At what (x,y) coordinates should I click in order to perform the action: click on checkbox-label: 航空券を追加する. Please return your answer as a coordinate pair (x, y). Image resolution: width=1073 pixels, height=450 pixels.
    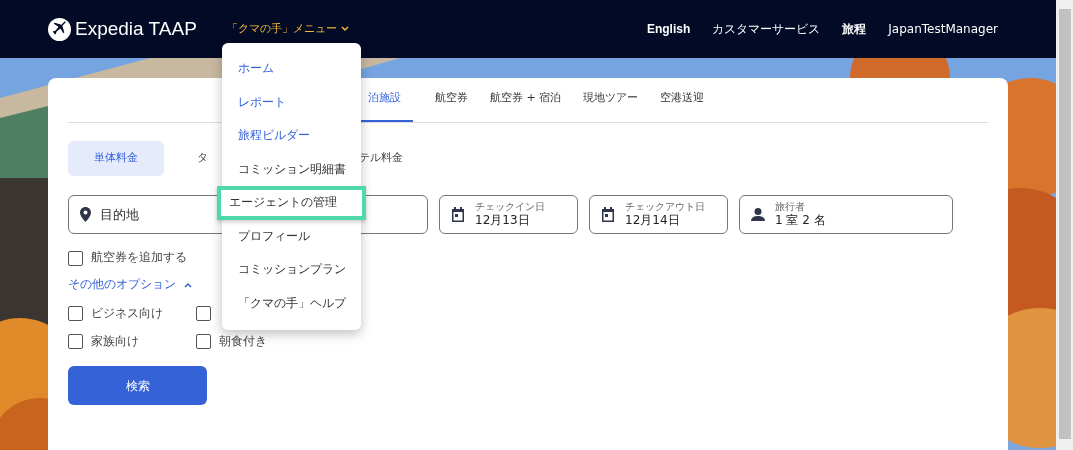
    Looking at the image, I should click on (139, 258).